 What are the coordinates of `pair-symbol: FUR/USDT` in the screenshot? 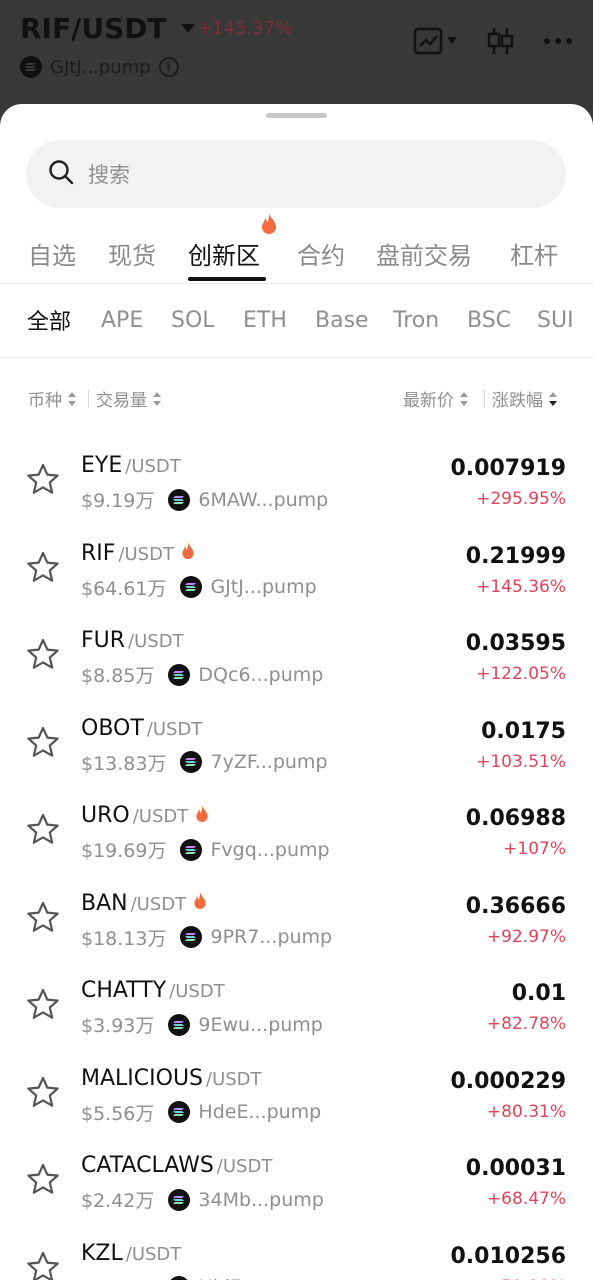 It's located at (132, 640).